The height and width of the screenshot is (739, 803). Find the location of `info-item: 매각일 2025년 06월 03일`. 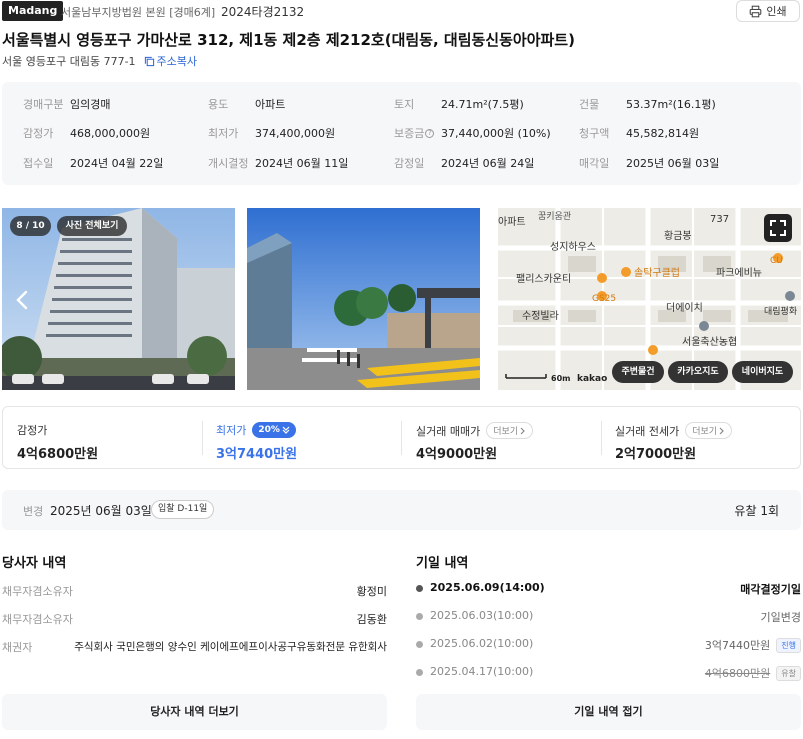

info-item: 매각일 2025년 06월 03일 is located at coordinates (649, 163).